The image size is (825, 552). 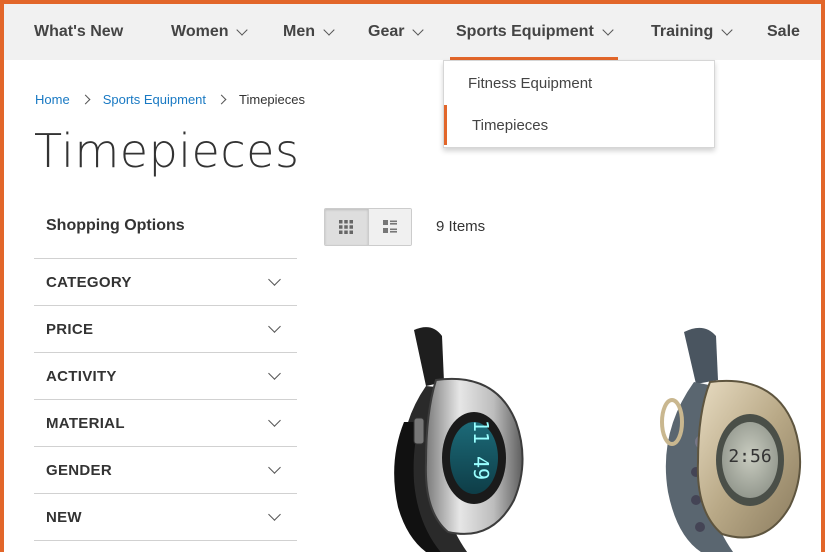 What do you see at coordinates (731, 439) in the screenshot?
I see `watch-image: 2:56` at bounding box center [731, 439].